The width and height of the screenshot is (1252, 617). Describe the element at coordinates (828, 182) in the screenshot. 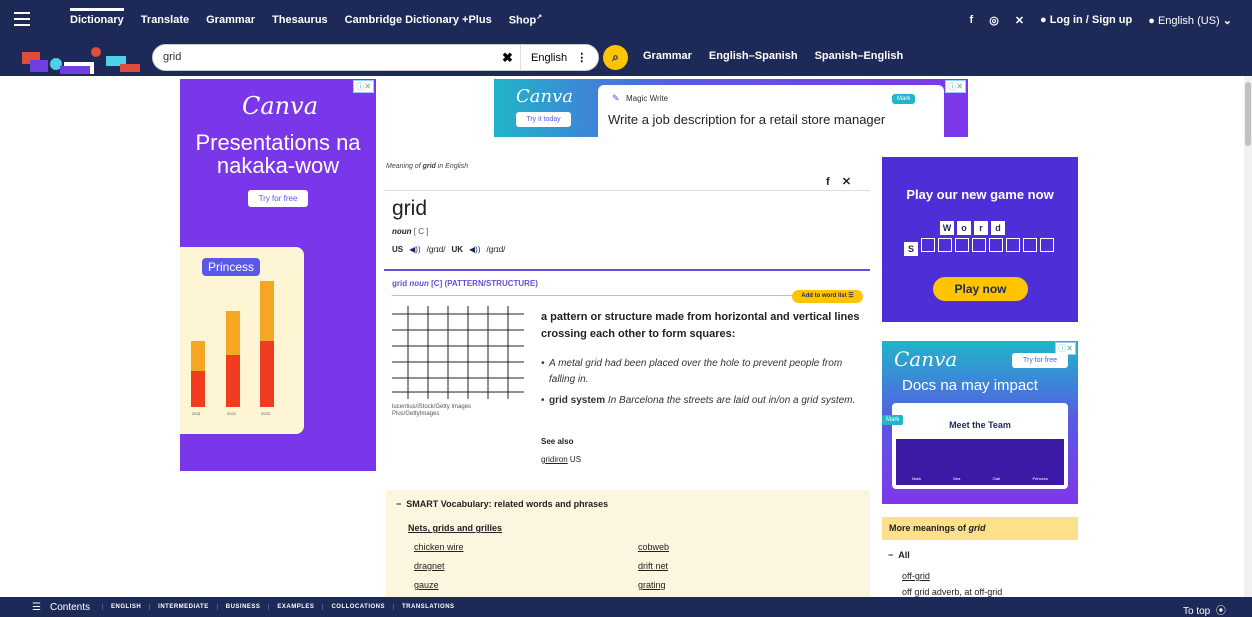

I see `facebook-share-icon: f` at that location.